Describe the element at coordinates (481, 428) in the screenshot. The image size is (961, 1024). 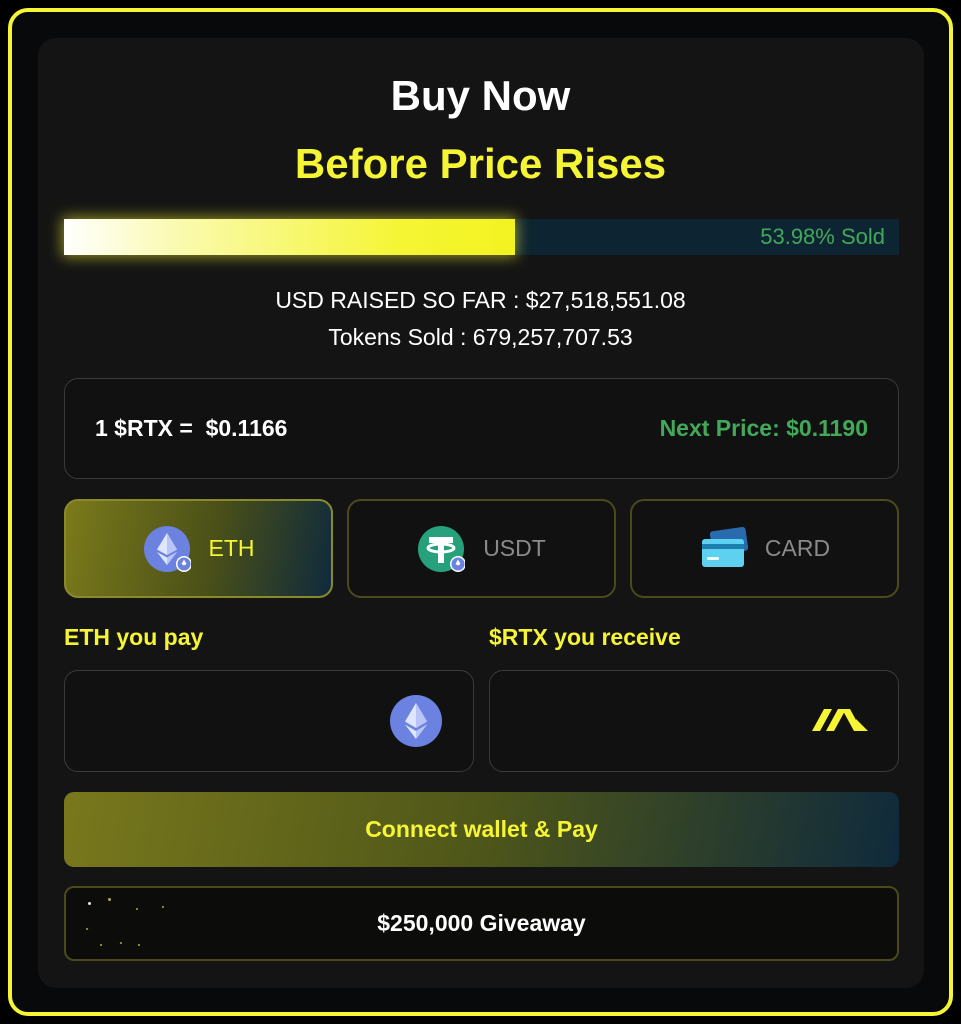
I see `price-info-box: 1 $RTX = $0.1166 Next Price: $0.1190` at that location.